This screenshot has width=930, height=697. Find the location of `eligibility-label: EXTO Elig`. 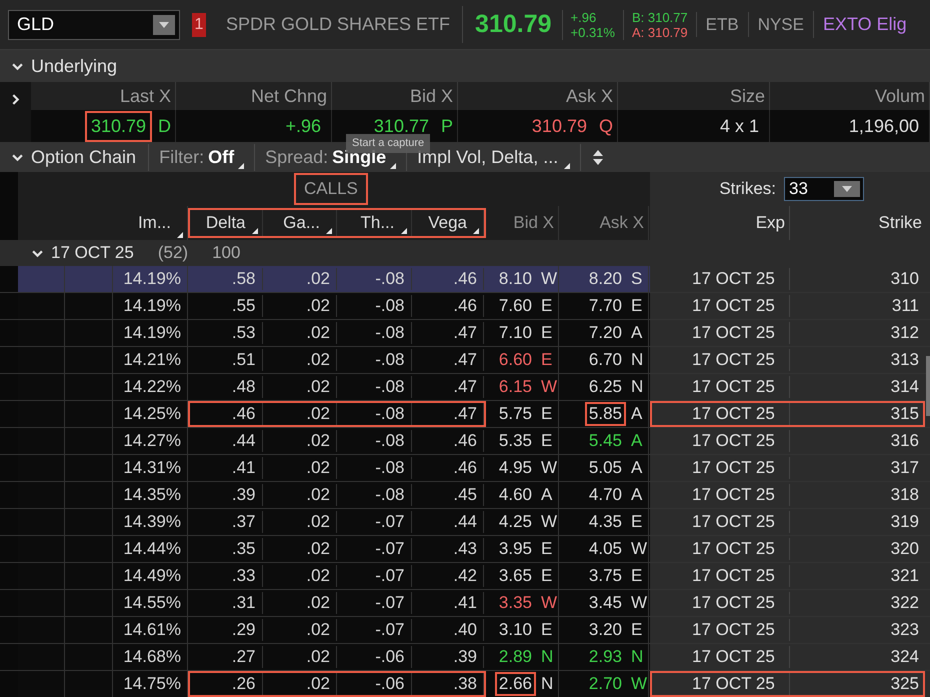

eligibility-label: EXTO Elig is located at coordinates (859, 24).